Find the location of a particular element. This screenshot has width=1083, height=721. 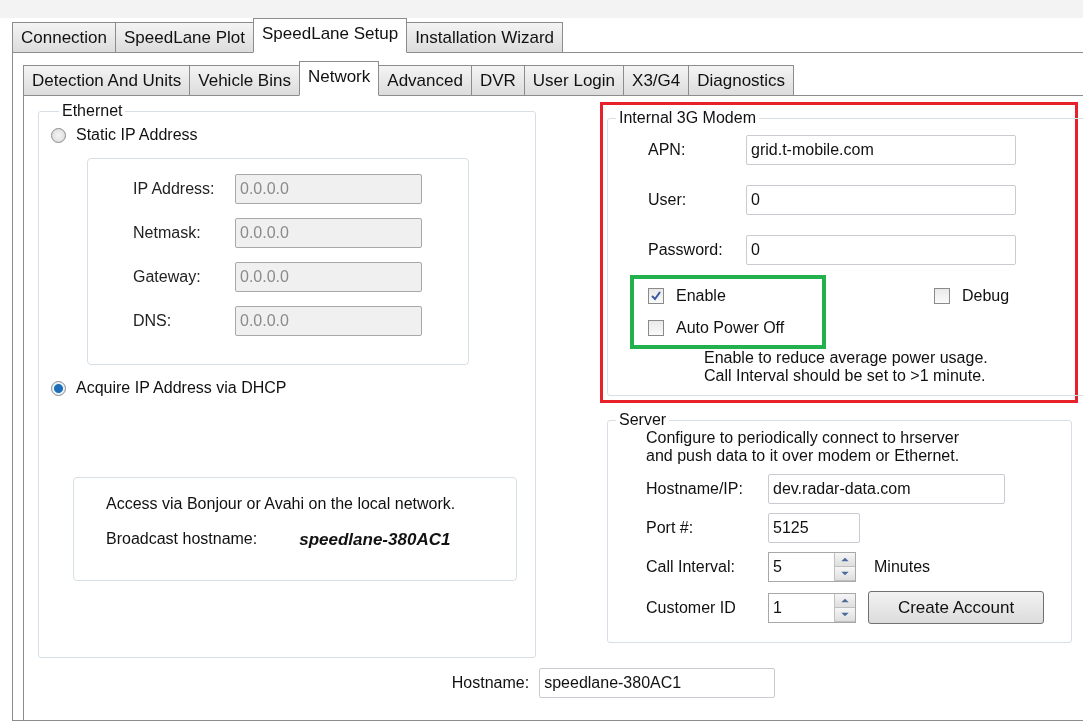

field-label: DNS: is located at coordinates (153, 321).